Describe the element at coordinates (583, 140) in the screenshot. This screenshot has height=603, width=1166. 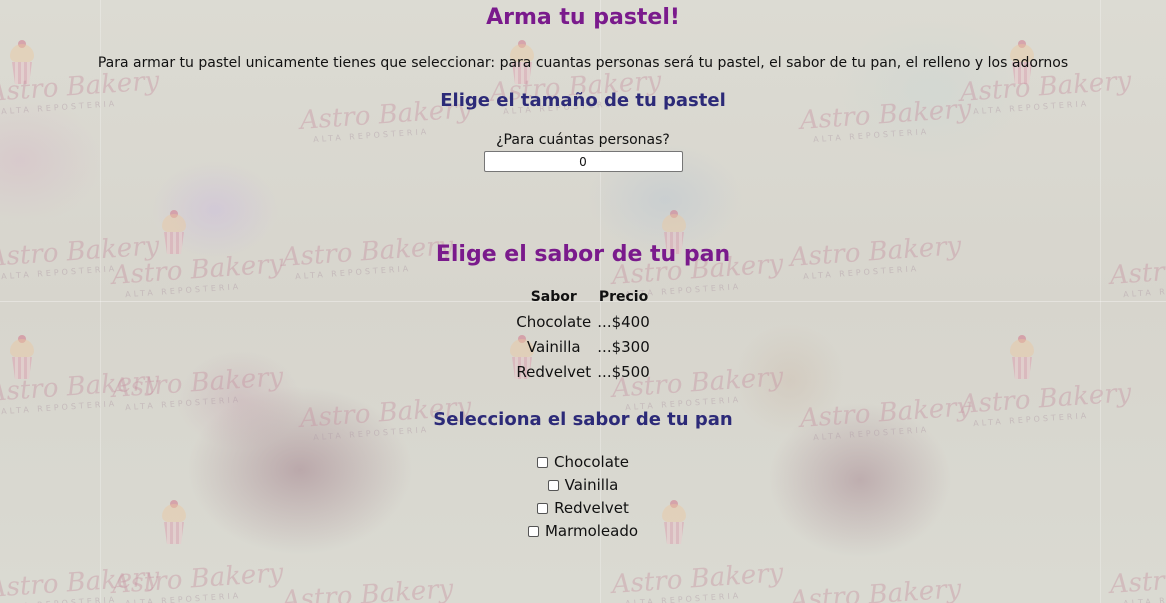
I see `people-label: ¿Para cuántas personas?` at that location.